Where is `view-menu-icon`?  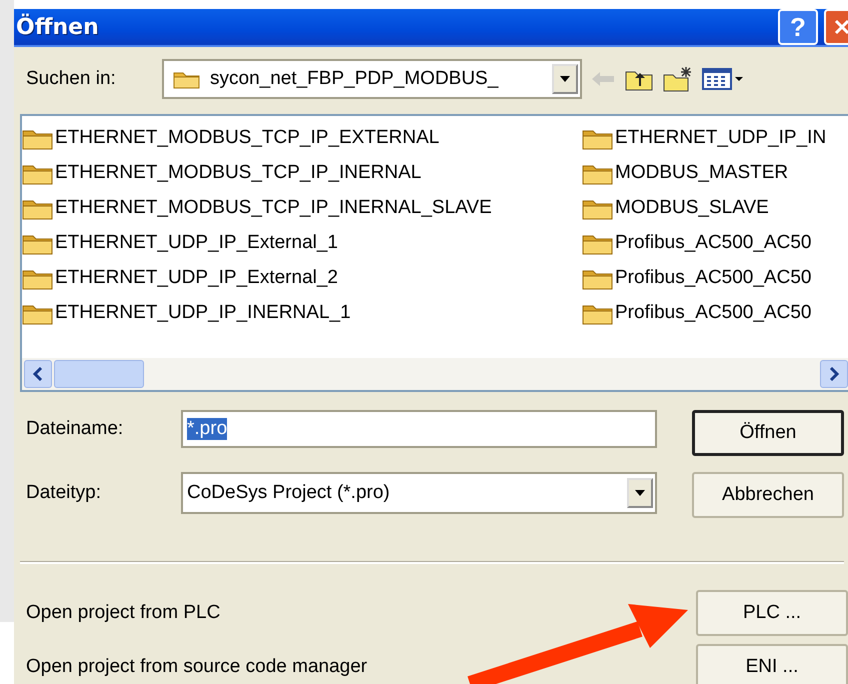
view-menu-icon is located at coordinates (723, 79).